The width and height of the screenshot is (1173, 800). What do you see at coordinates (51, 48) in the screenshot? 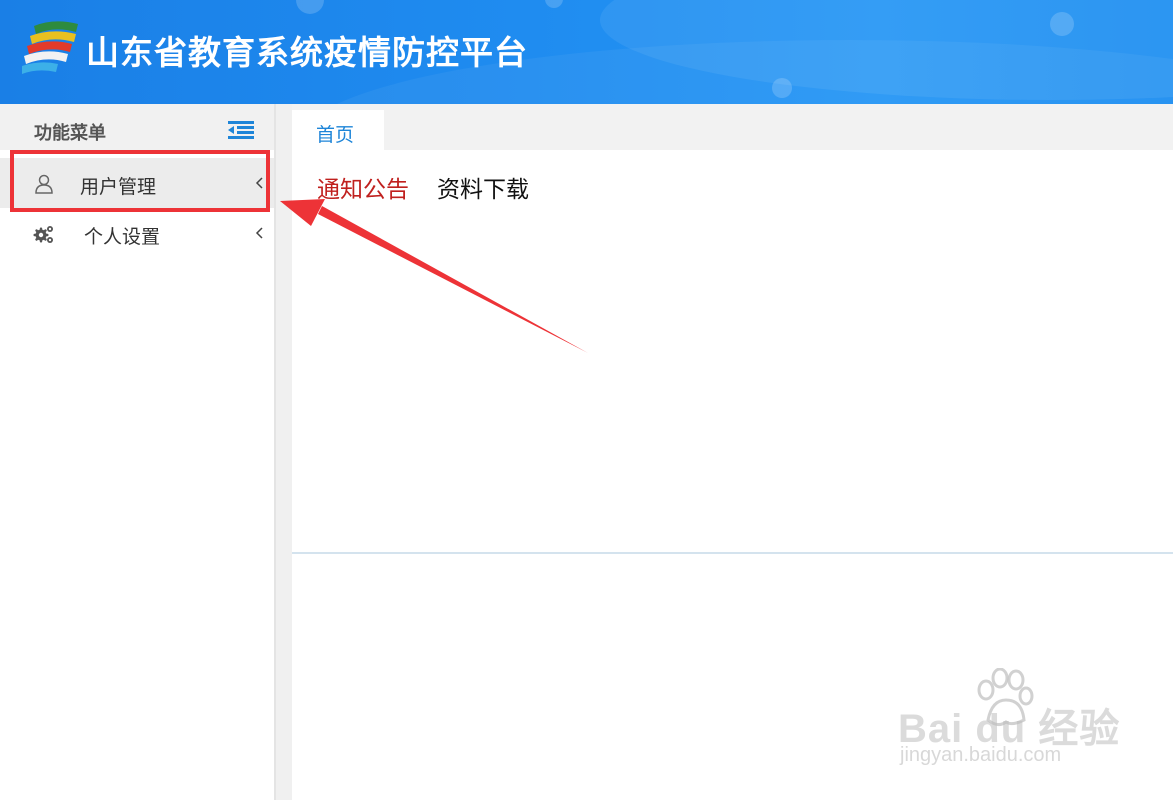
I see `province-logo-icon` at bounding box center [51, 48].